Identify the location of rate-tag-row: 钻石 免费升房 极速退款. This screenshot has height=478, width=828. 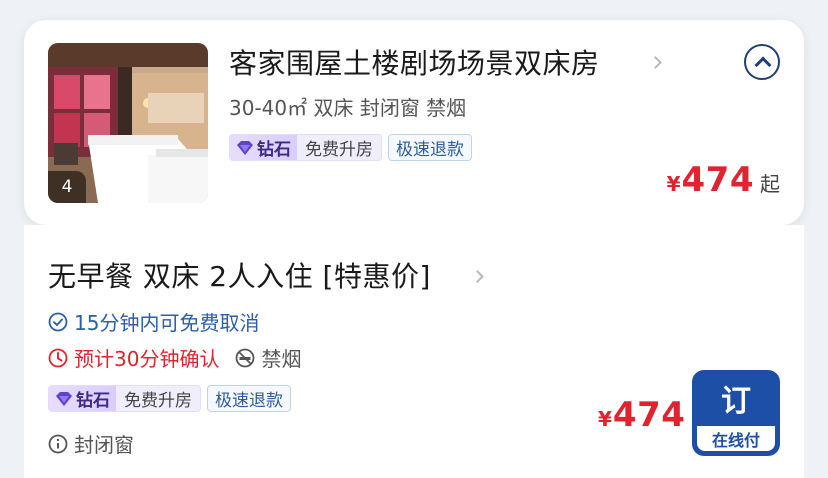
(169, 398).